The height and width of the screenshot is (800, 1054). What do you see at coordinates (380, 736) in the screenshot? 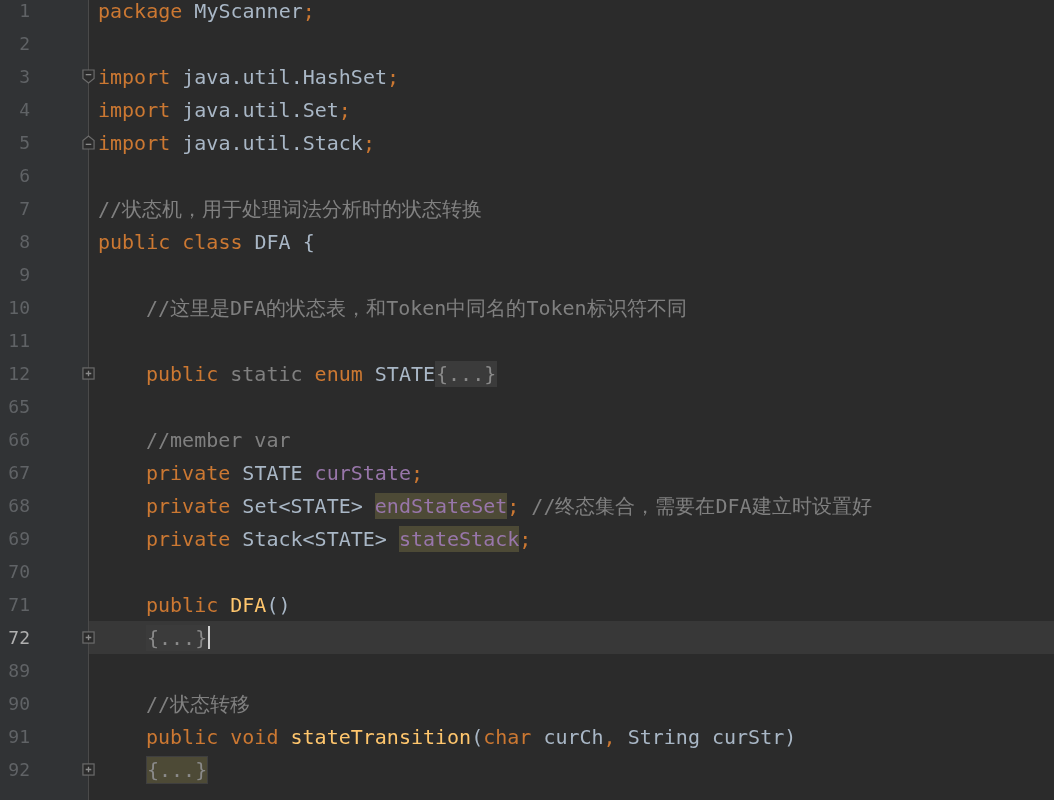
I see `method-name: stateTransition` at bounding box center [380, 736].